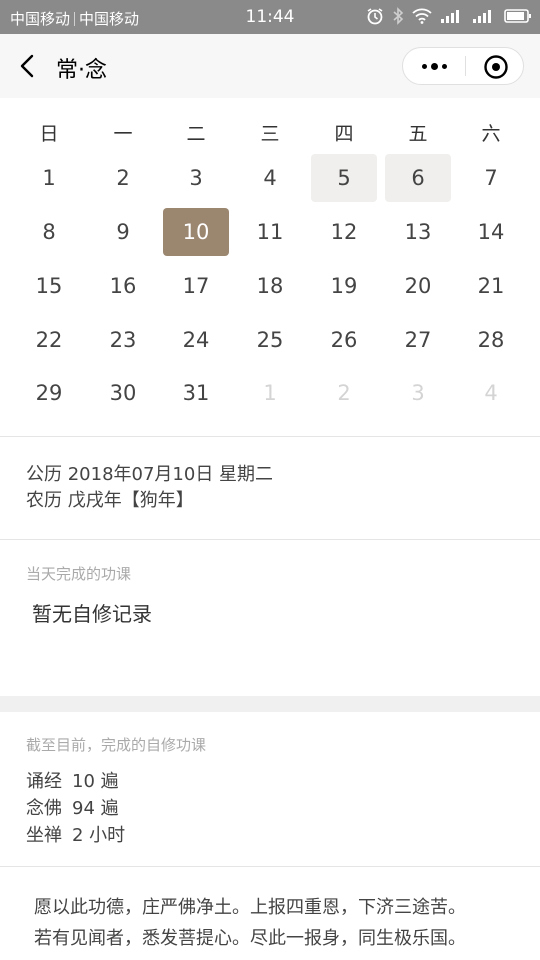 The height and width of the screenshot is (960, 540). What do you see at coordinates (344, 340) in the screenshot?
I see `calendar-day: 26` at bounding box center [344, 340].